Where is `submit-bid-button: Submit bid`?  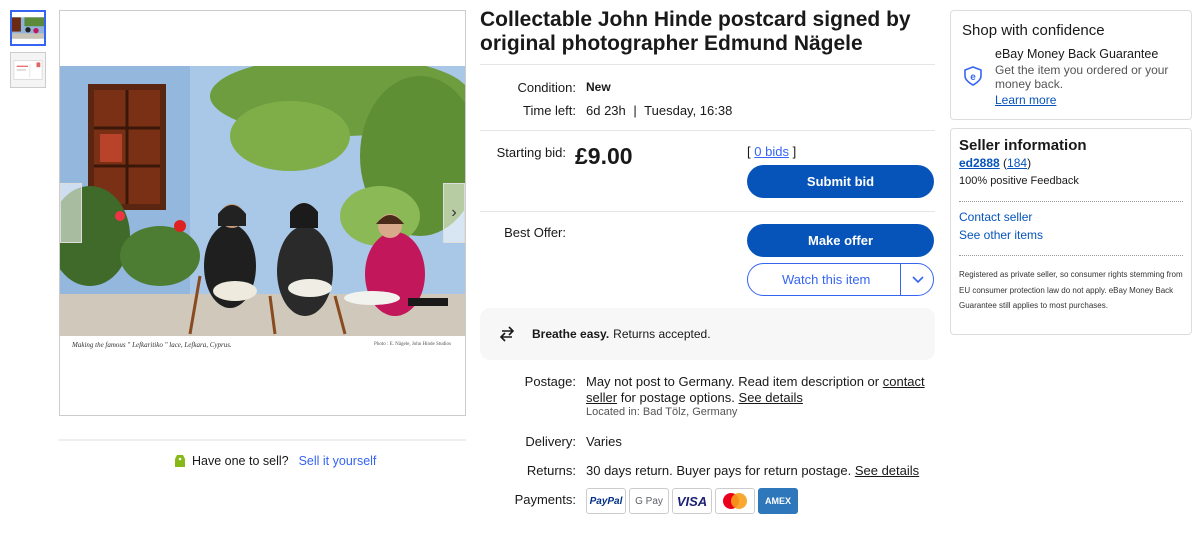 submit-bid-button: Submit bid is located at coordinates (840, 181).